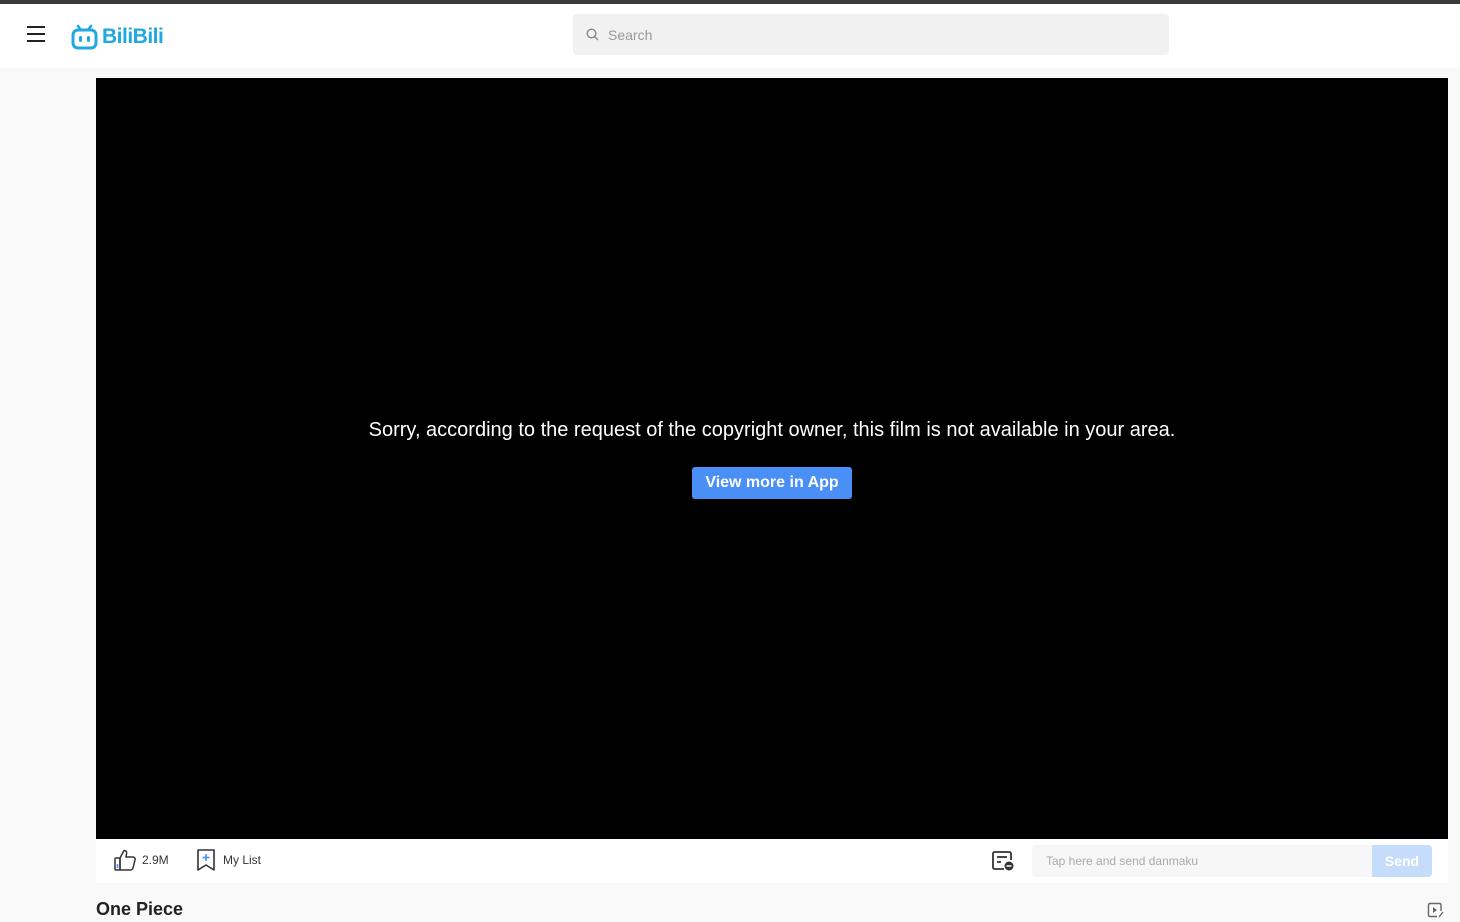 The image size is (1460, 922). I want to click on action-bar: 2.9M My List Send, so click(772, 861).